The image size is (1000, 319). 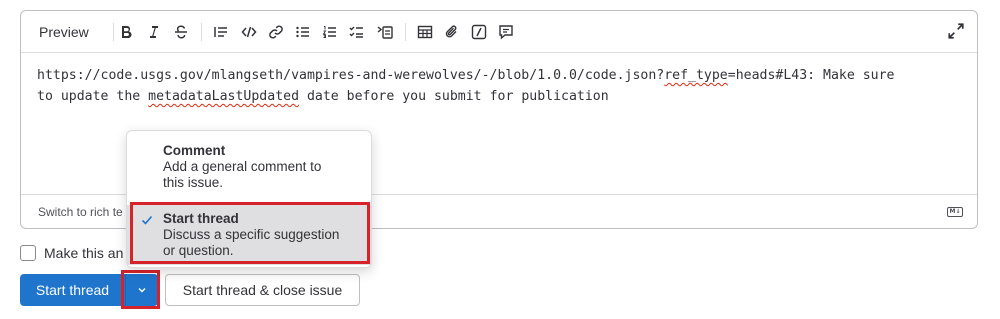 What do you see at coordinates (242, 166) in the screenshot?
I see `dropdown-item-description: Add a general comment to` at bounding box center [242, 166].